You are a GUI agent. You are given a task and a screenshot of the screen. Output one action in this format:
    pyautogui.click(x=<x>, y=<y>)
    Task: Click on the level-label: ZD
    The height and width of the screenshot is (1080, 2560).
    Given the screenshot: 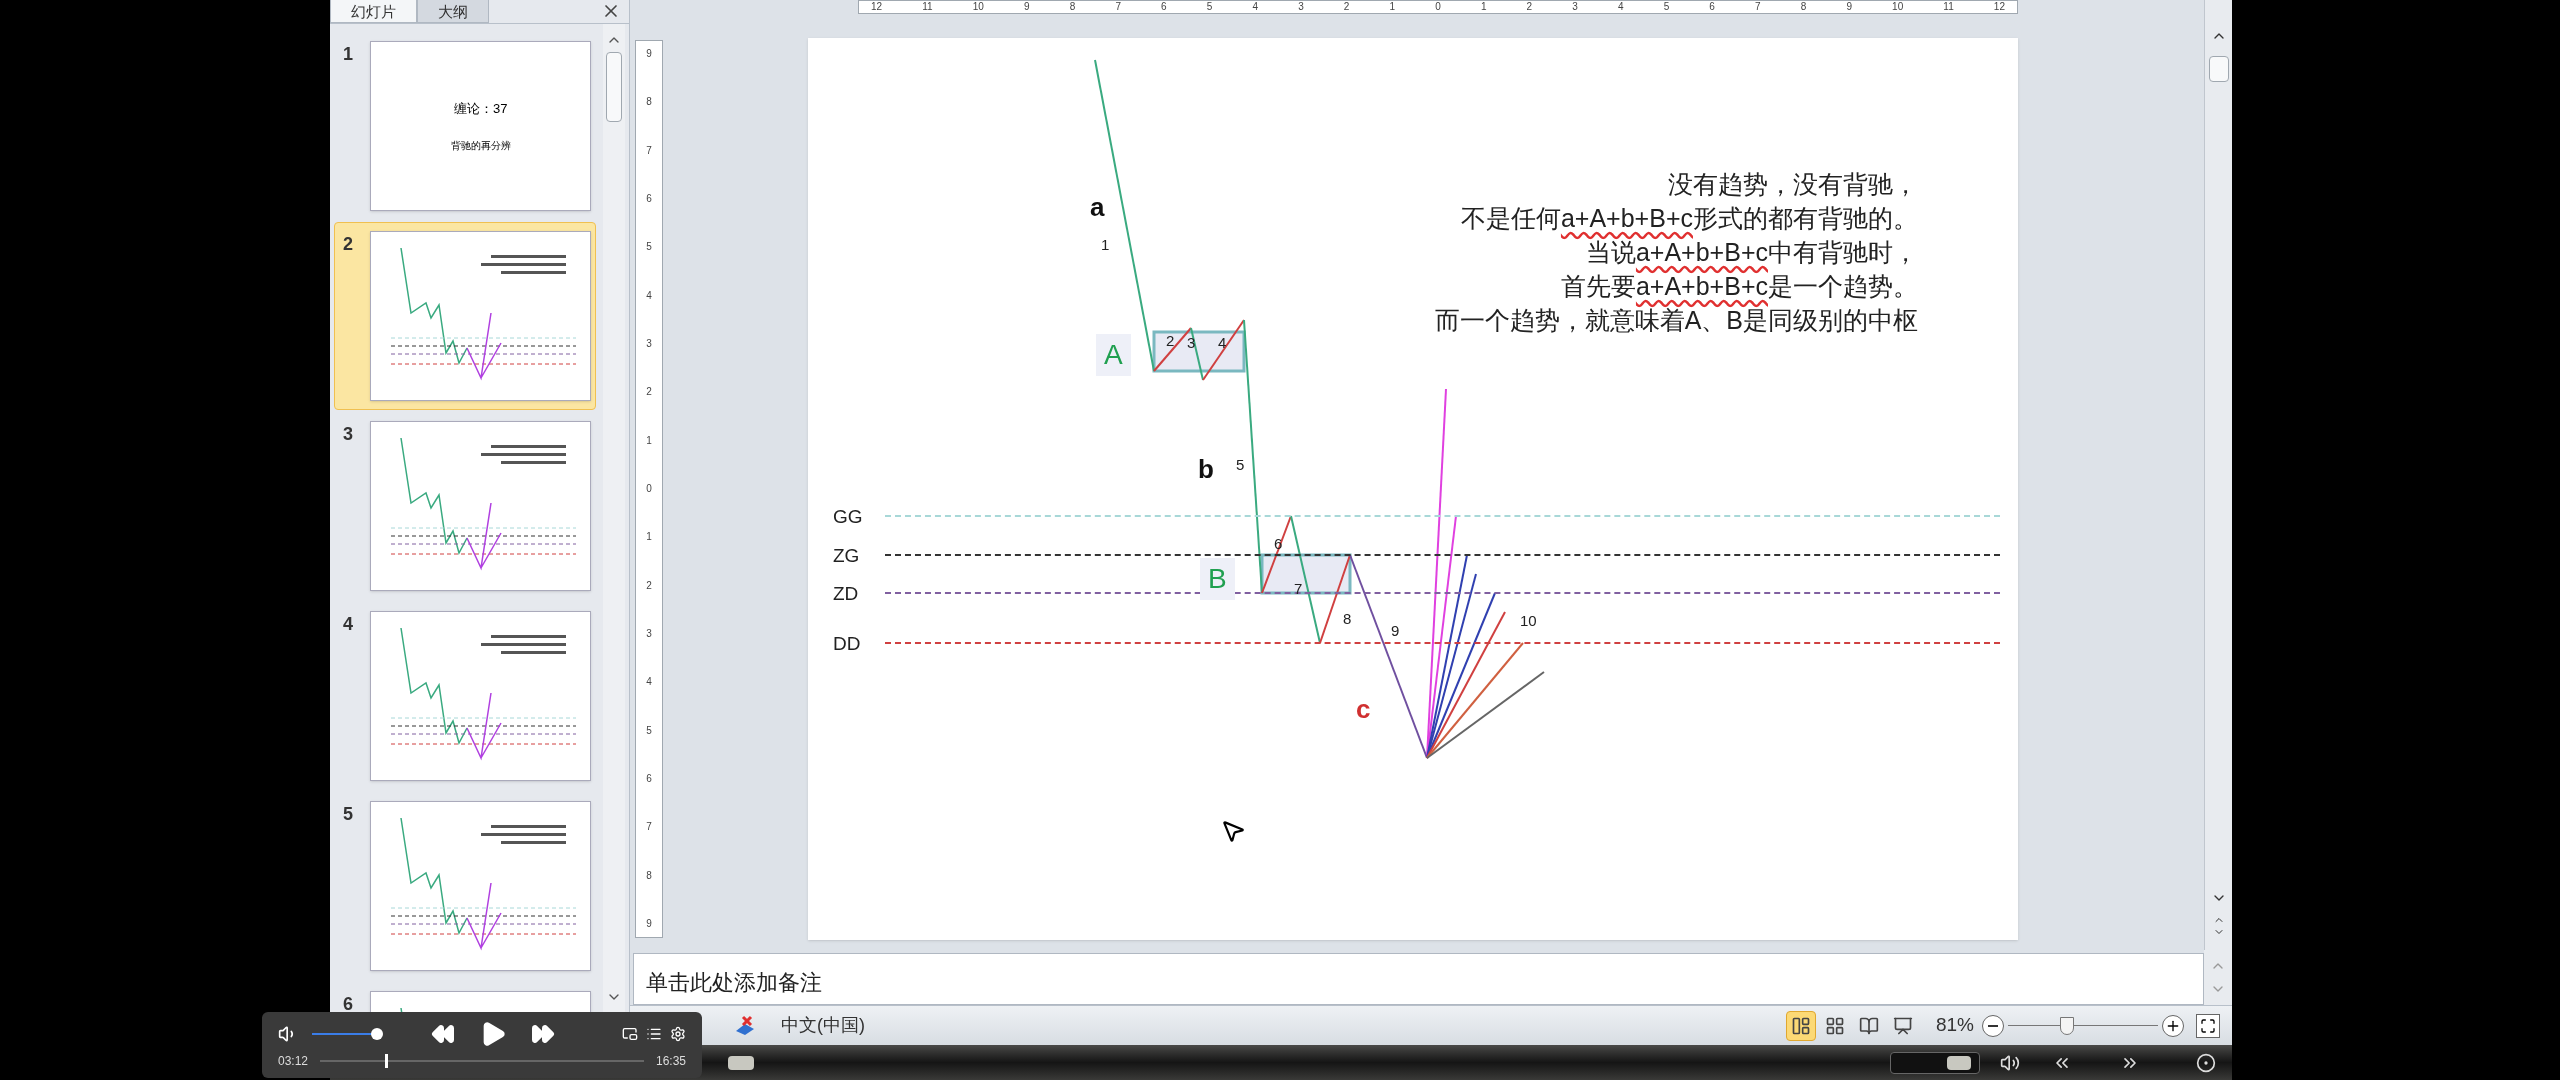 What is the action you would take?
    pyautogui.click(x=846, y=594)
    